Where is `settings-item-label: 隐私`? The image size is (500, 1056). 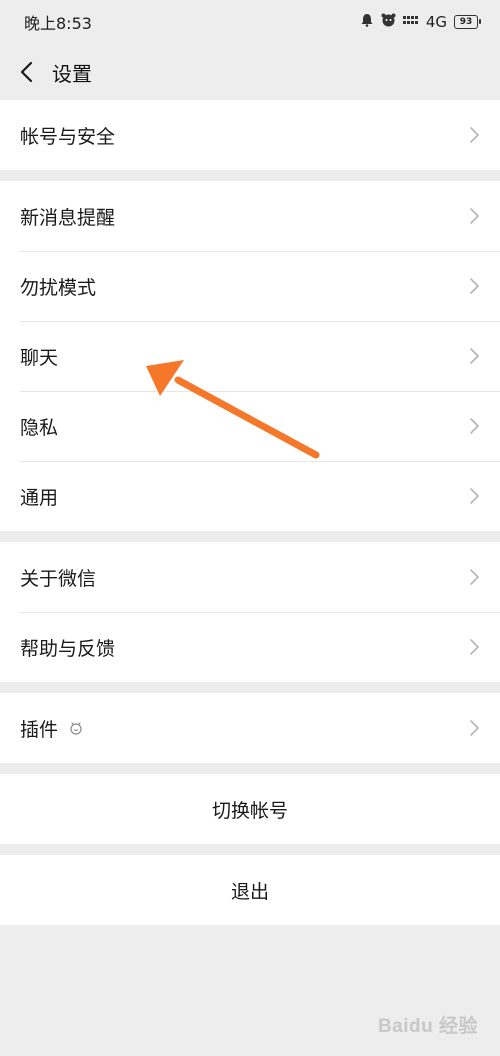
settings-item-label: 隐私 is located at coordinates (39, 427).